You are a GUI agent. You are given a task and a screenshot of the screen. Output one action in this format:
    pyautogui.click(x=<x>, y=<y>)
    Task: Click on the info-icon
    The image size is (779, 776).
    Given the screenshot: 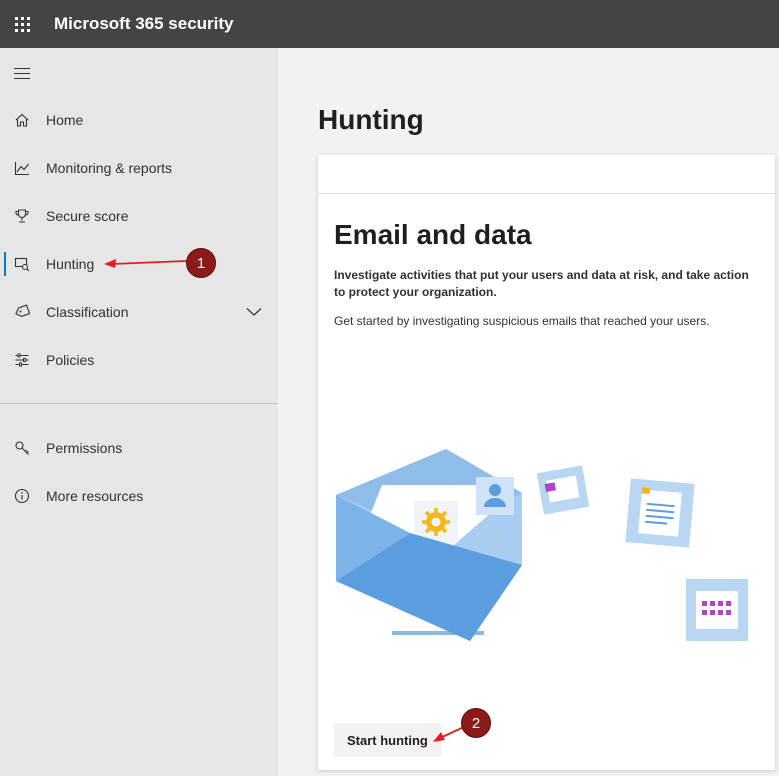 What is the action you would take?
    pyautogui.click(x=22, y=496)
    